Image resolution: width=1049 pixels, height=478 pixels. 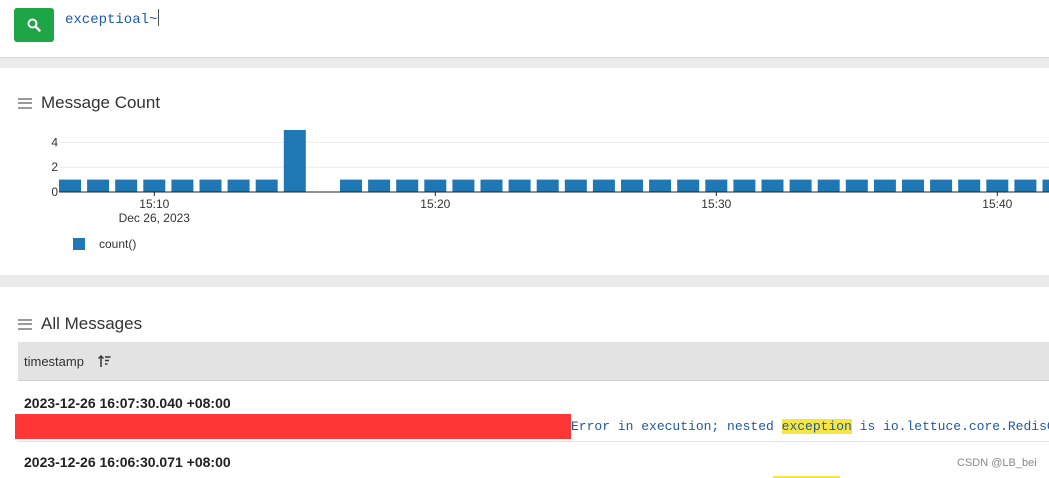 I want to click on legend-label: count(), so click(x=118, y=244).